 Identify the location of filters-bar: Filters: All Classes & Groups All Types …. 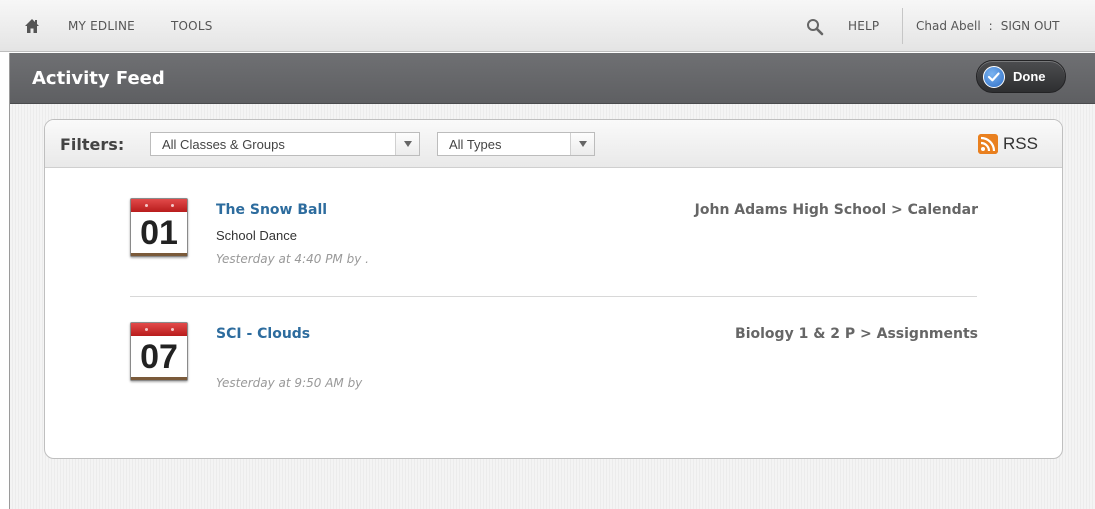
(553, 144).